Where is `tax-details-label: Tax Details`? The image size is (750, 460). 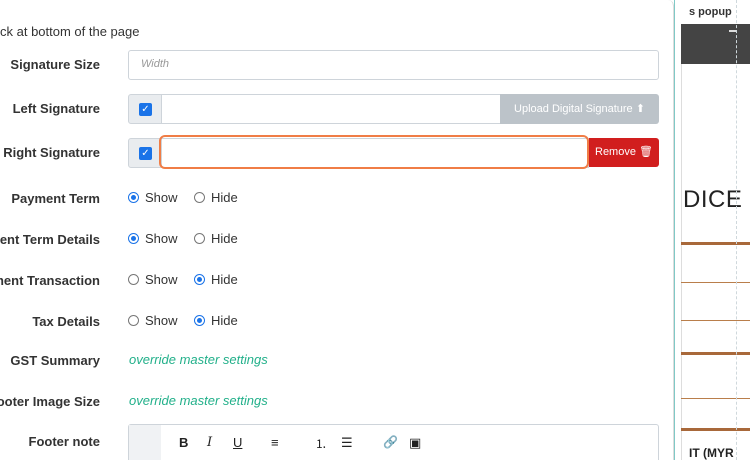 tax-details-label: Tax Details is located at coordinates (66, 321).